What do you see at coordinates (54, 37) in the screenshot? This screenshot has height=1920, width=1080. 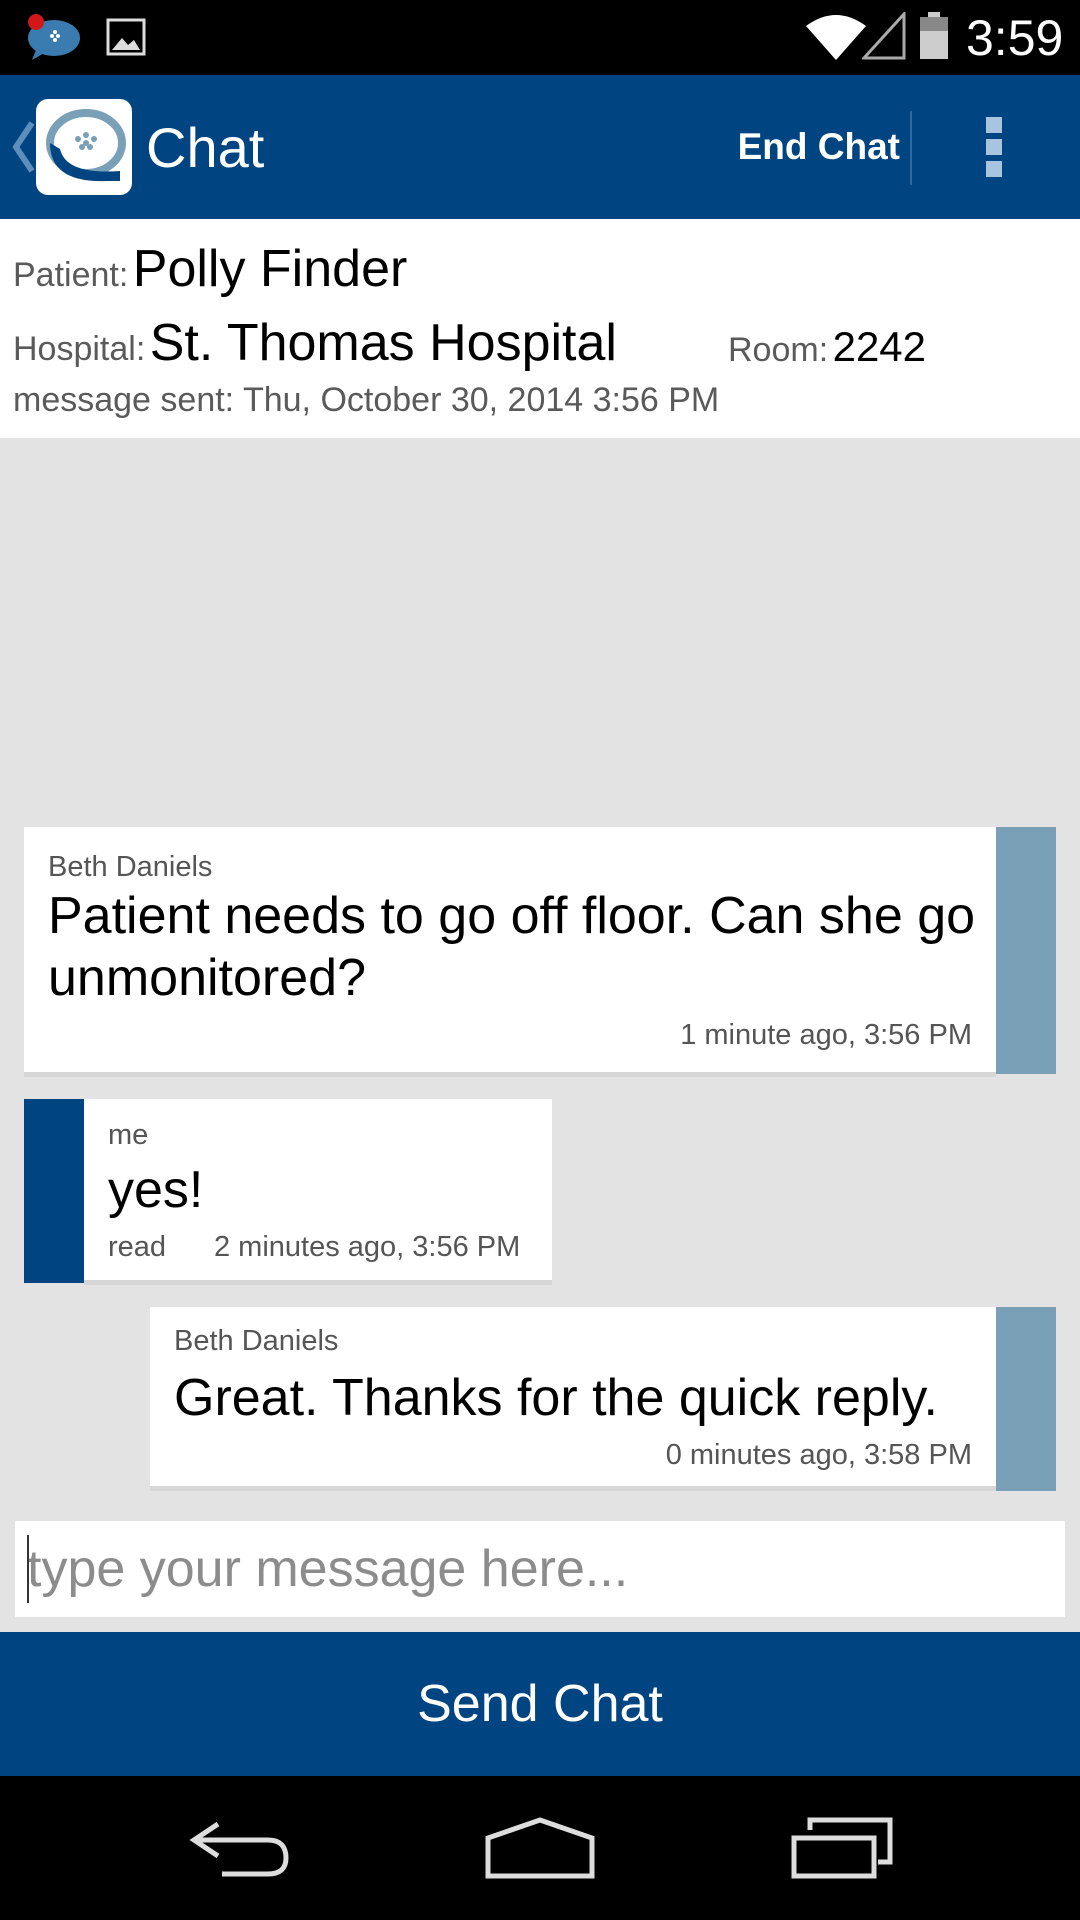 I see `chat-notification-icon` at bounding box center [54, 37].